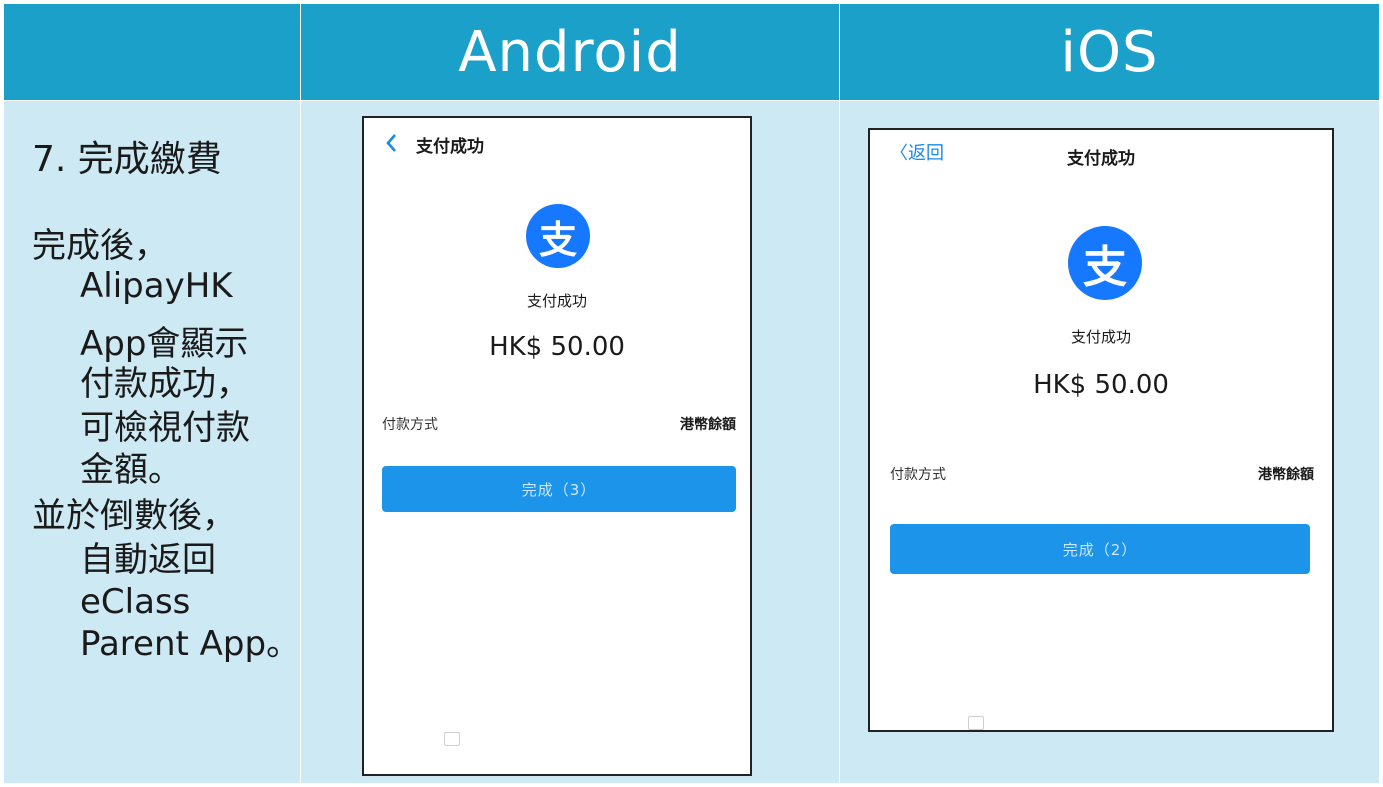  Describe the element at coordinates (131, 470) in the screenshot. I see `instruction-line: 金額。` at that location.